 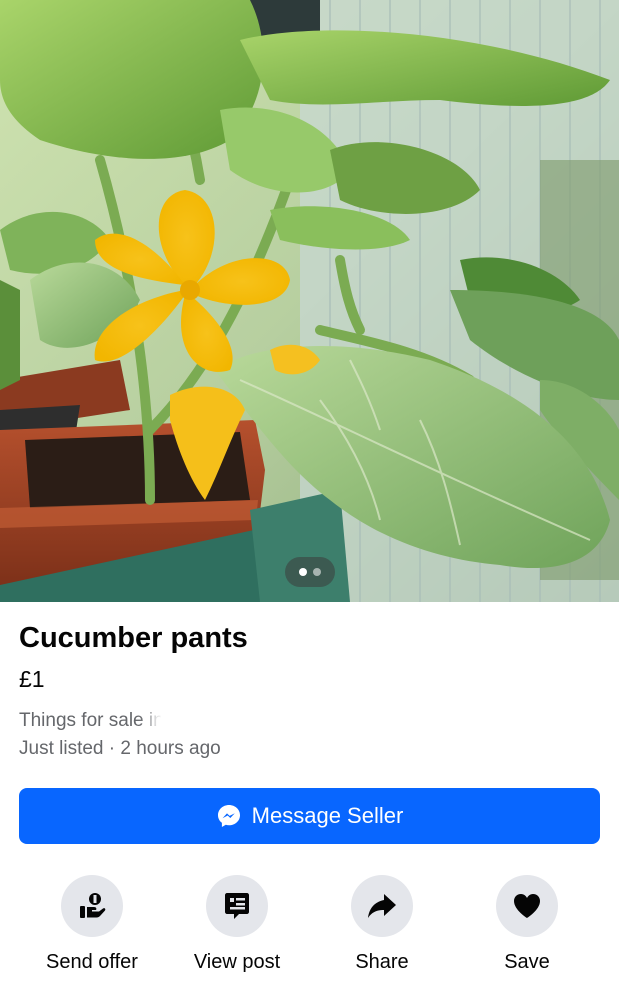 I want to click on action-bar: Send offer View post Share Save, so click(x=309, y=930).